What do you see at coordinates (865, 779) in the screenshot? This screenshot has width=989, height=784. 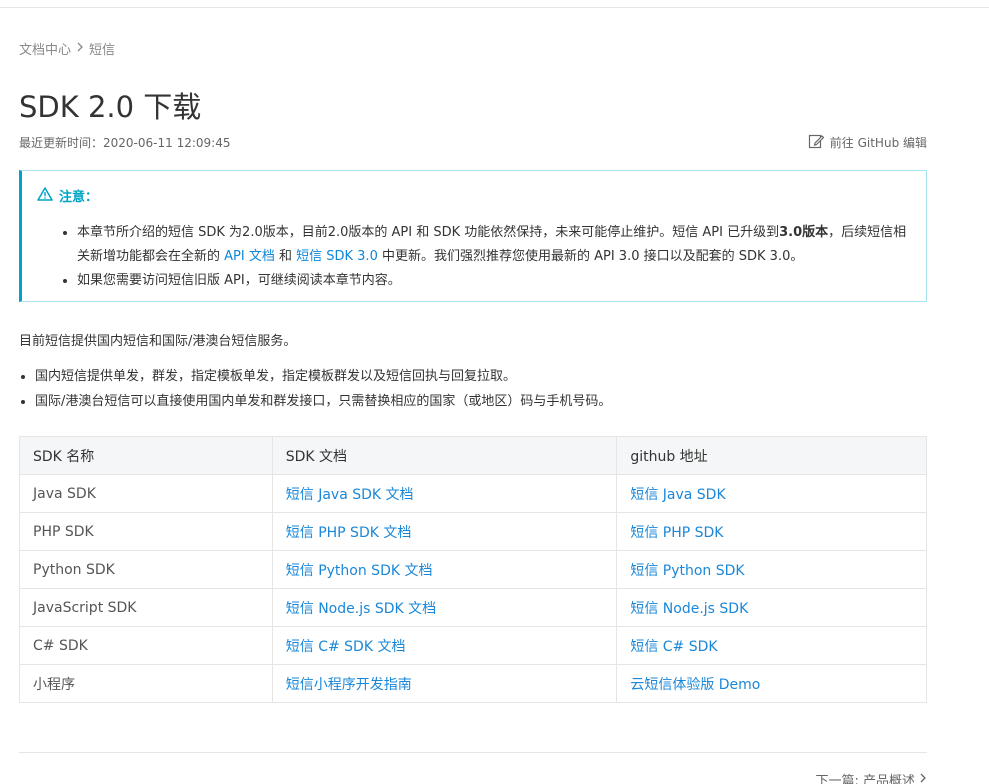 I see `next-article-label: 下一篇: 产品概述` at bounding box center [865, 779].